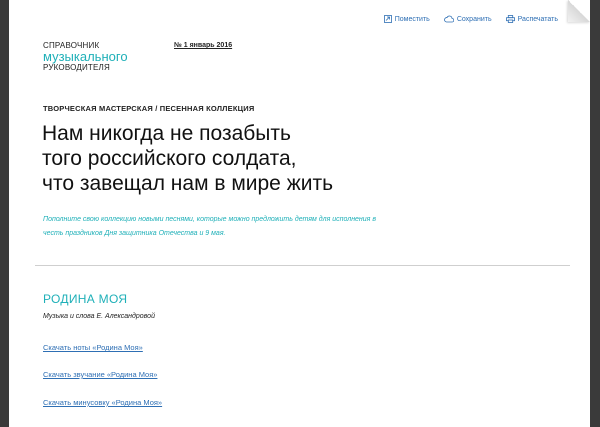 This screenshot has width=600, height=427. Describe the element at coordinates (510, 19) in the screenshot. I see `printer-icon` at that location.